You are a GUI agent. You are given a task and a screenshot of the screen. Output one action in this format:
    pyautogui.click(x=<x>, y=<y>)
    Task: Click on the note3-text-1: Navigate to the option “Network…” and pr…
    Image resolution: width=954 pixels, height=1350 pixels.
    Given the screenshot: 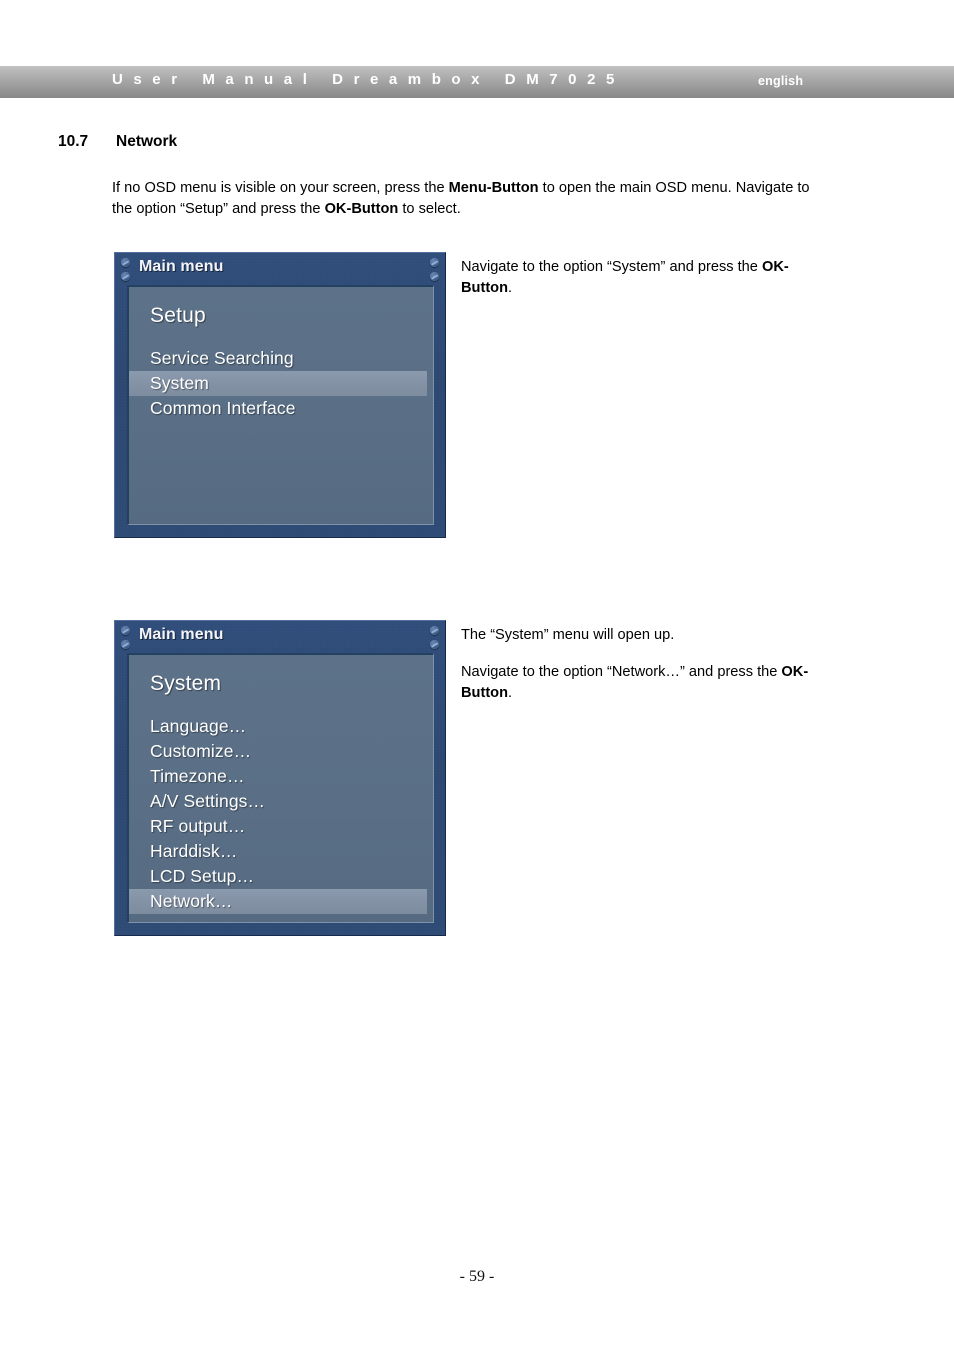 What is the action you would take?
    pyautogui.click(x=621, y=672)
    